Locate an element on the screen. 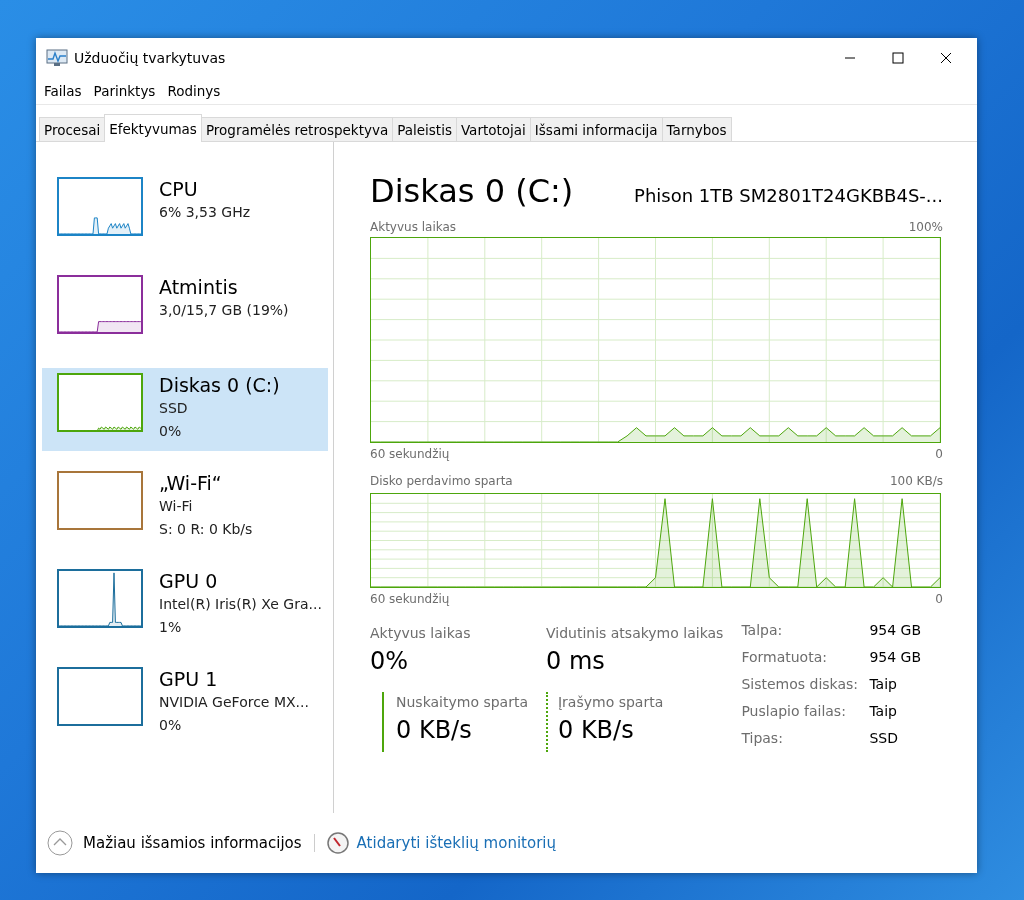 The height and width of the screenshot is (900, 1024). device-name: Atmintis is located at coordinates (199, 287).